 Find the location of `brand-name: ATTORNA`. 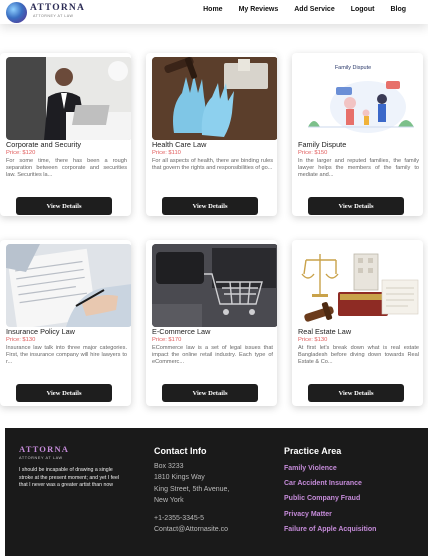

brand-name: ATTORNA is located at coordinates (57, 8).